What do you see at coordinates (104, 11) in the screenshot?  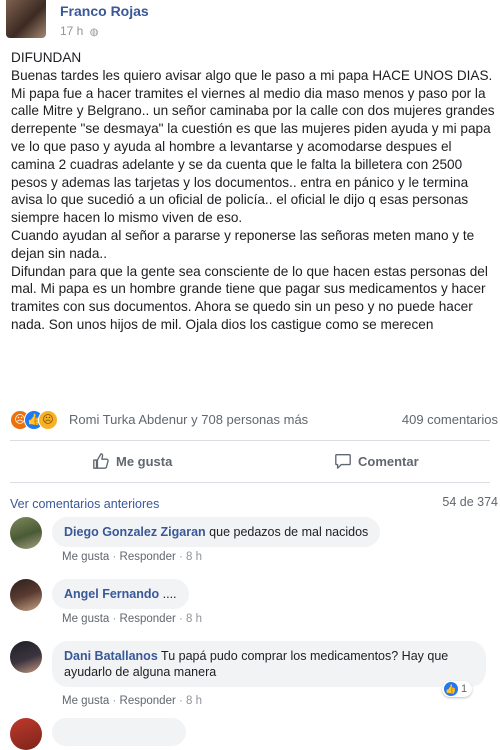 I see `author-name: Franco Rojas` at bounding box center [104, 11].